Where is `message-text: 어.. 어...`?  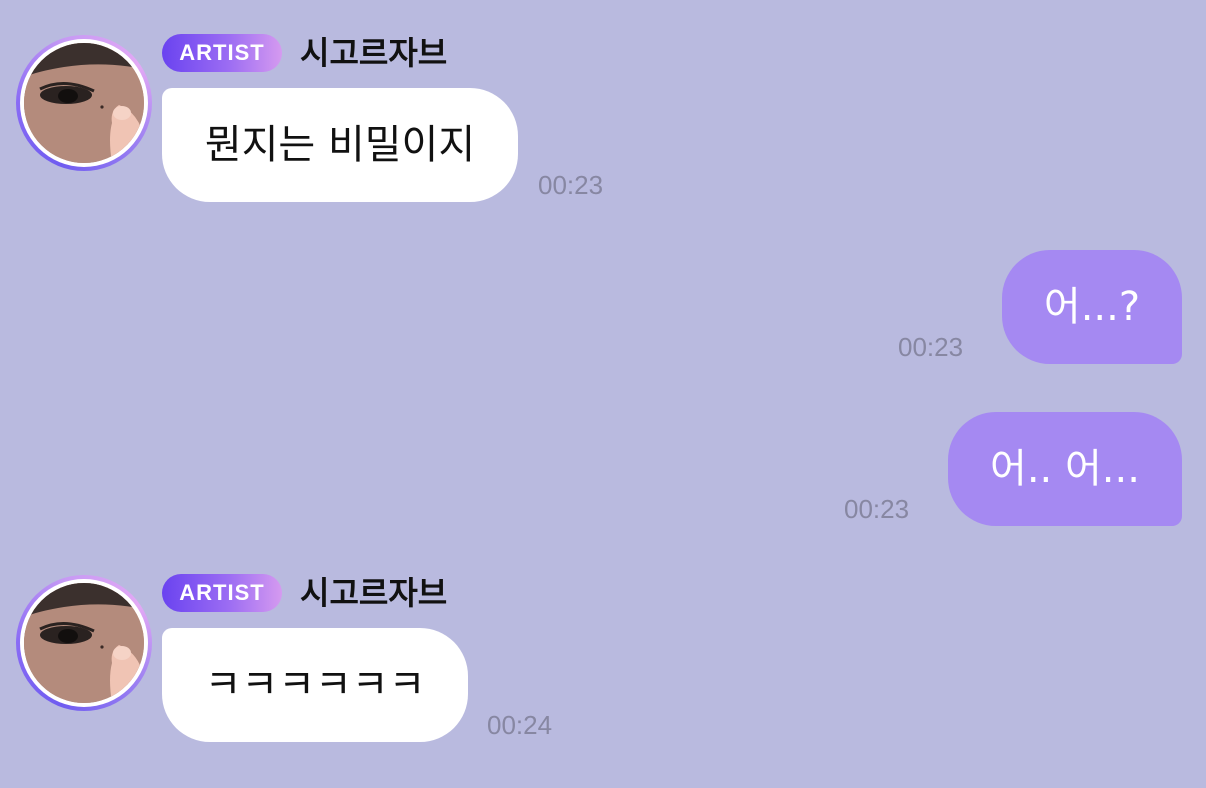 message-text: 어.. 어... is located at coordinates (1065, 469).